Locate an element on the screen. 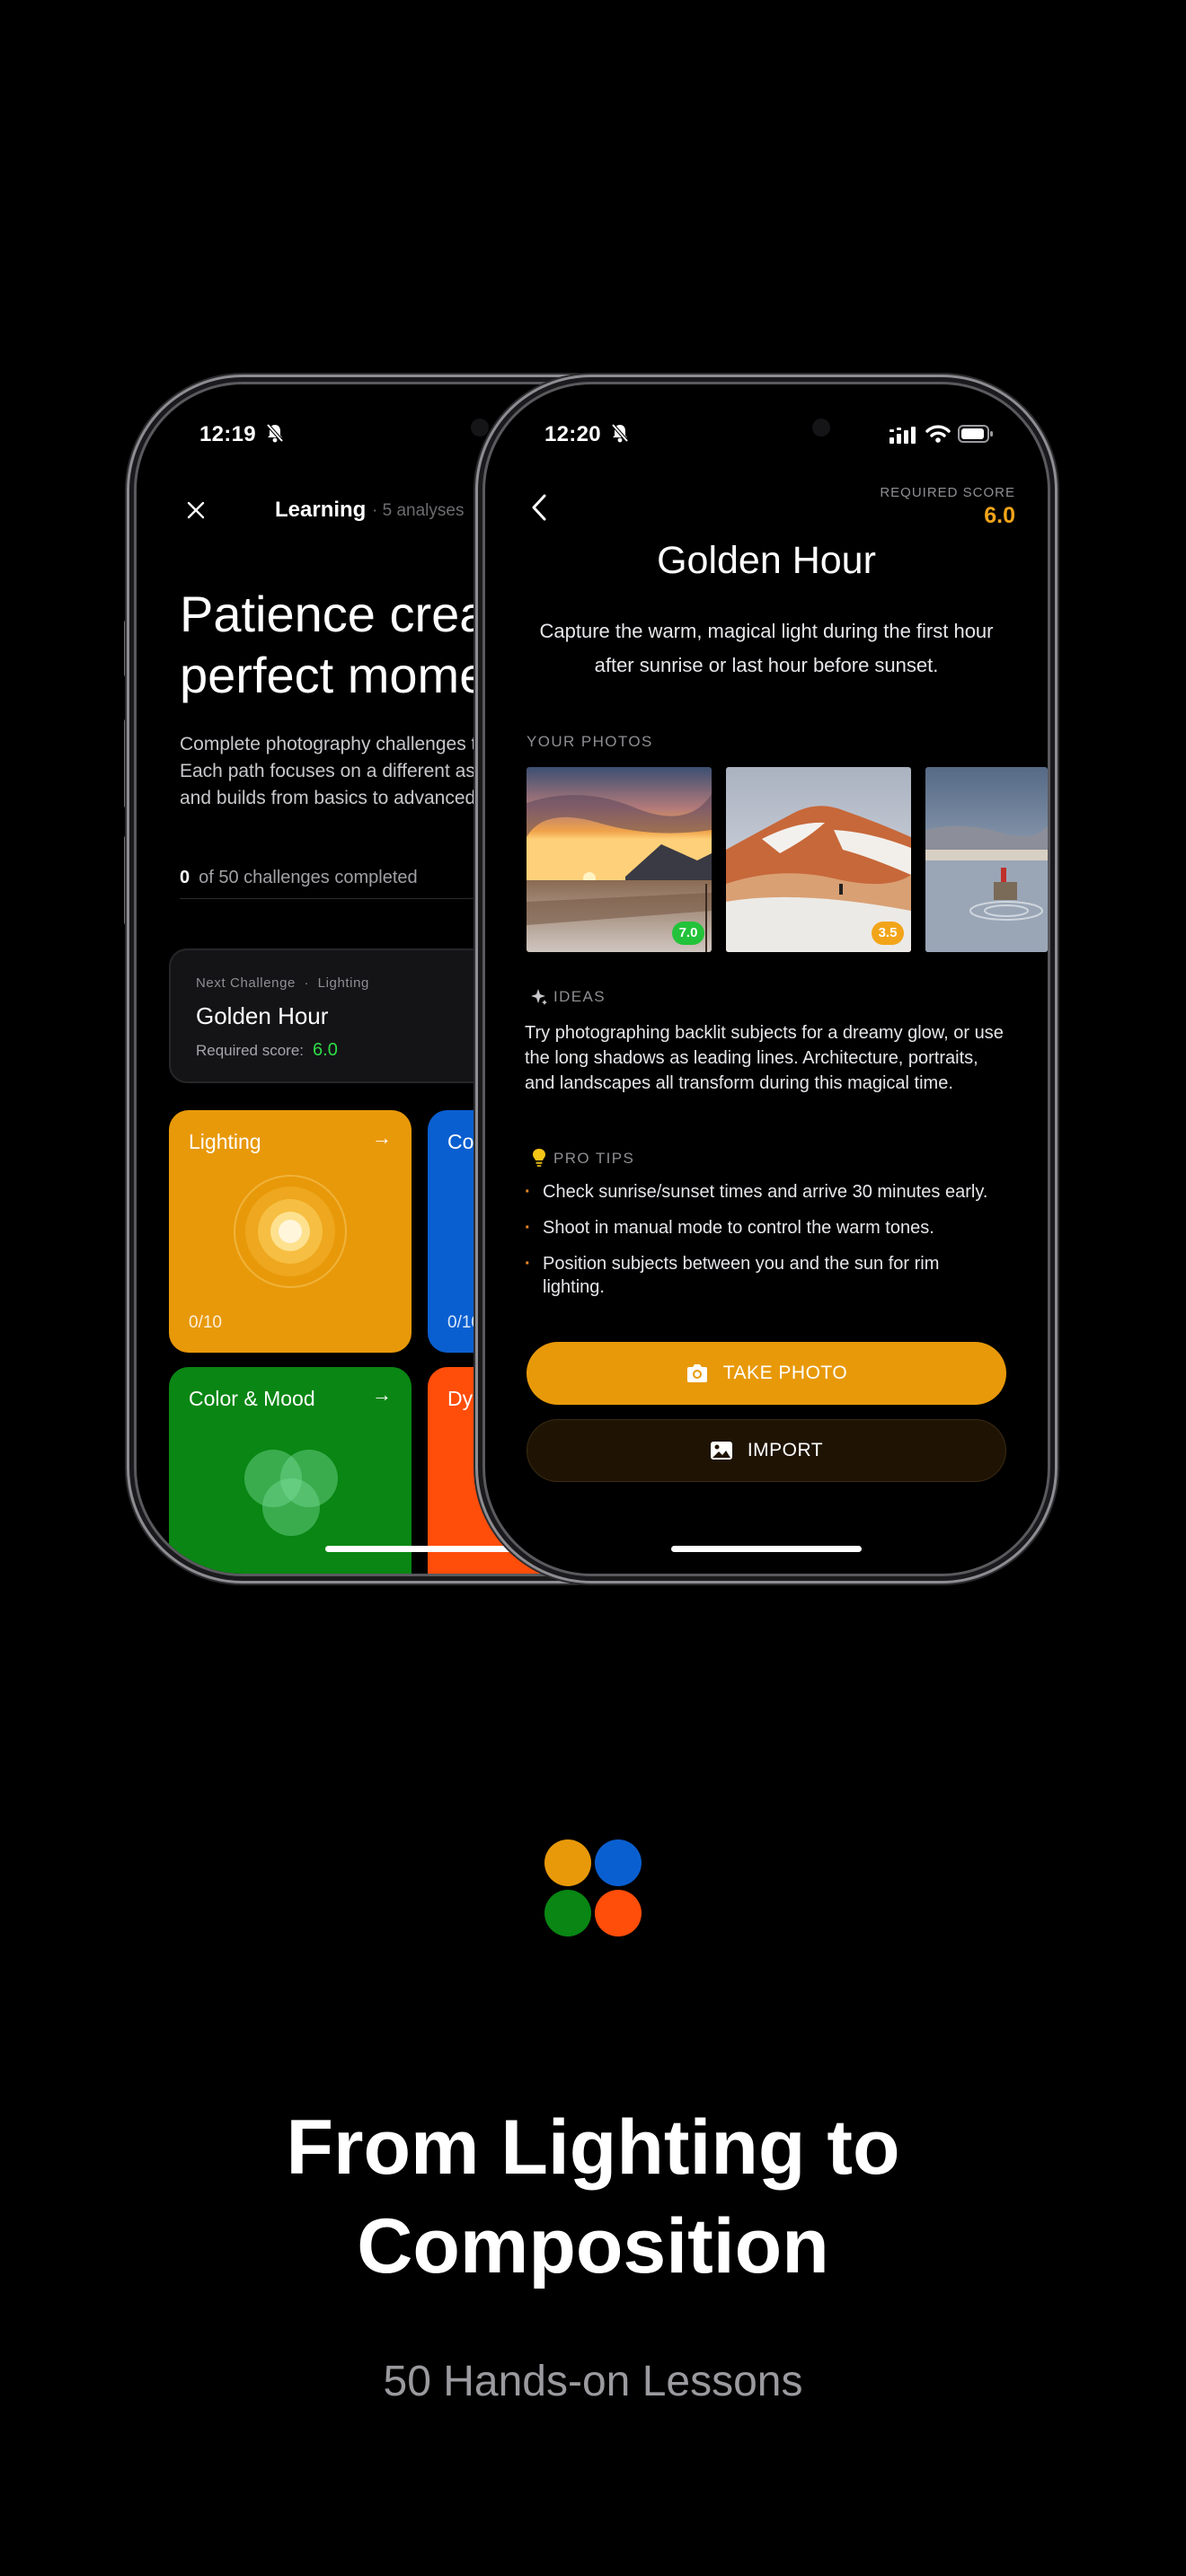 This screenshot has height=2576, width=1186. side-button is located at coordinates (127, 648).